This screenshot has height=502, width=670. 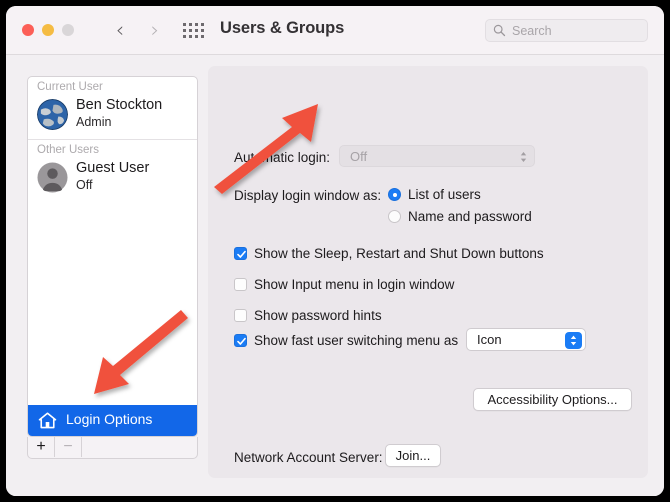 What do you see at coordinates (120, 30) in the screenshot?
I see `back-chevron-icon: ‹` at bounding box center [120, 30].